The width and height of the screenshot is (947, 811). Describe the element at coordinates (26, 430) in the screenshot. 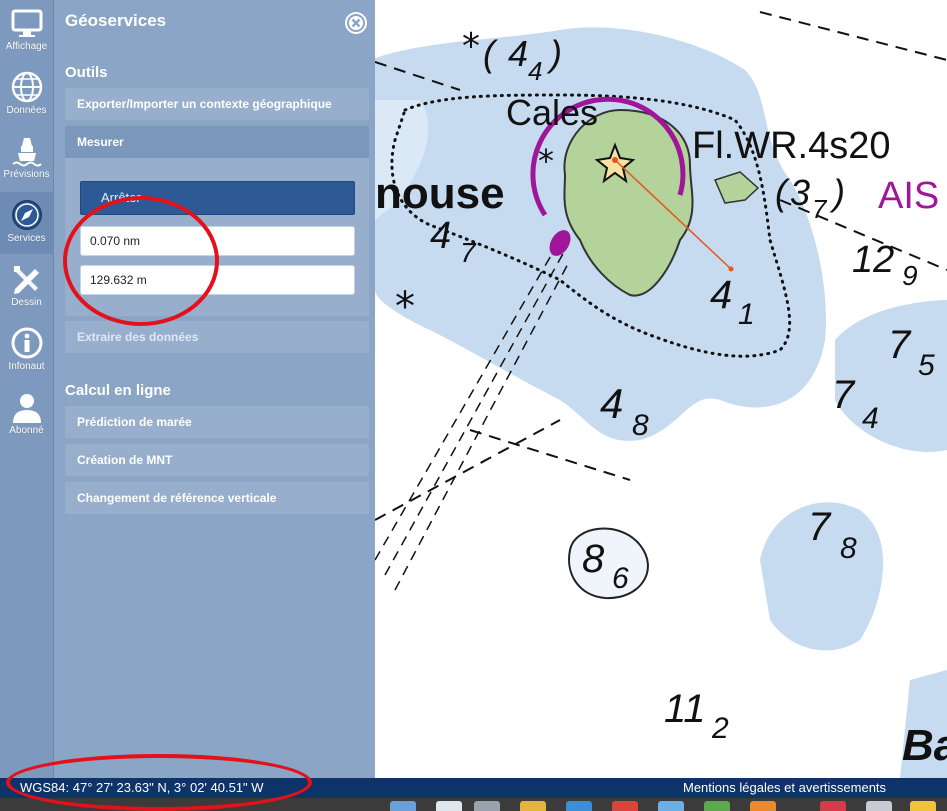

I see `sidebar-item-label: Abonné` at that location.